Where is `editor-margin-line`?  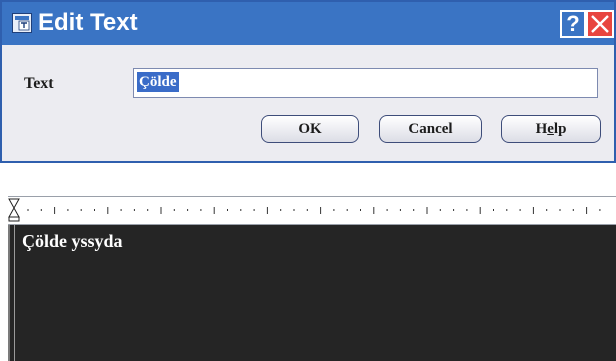 editor-margin-line is located at coordinates (14, 293).